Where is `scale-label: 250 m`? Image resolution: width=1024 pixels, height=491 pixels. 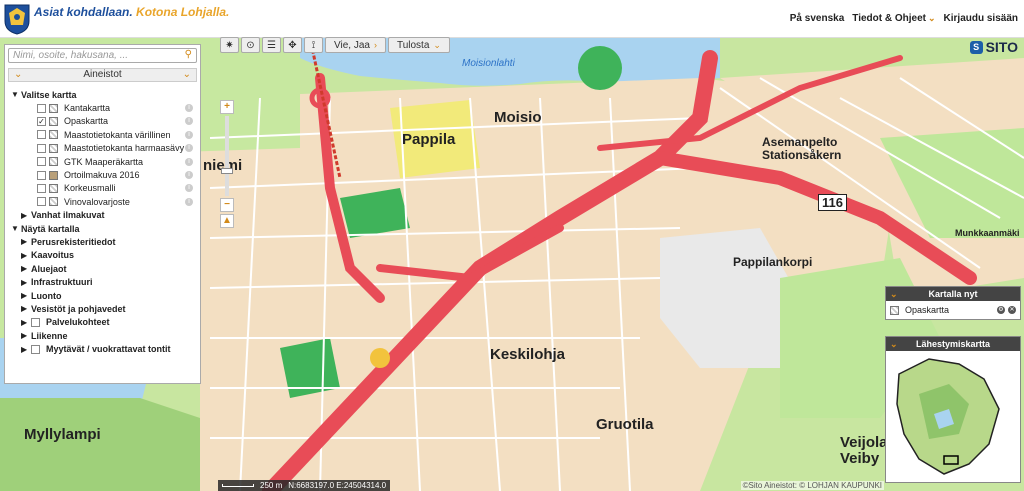
scale-label: 250 m is located at coordinates (271, 485).